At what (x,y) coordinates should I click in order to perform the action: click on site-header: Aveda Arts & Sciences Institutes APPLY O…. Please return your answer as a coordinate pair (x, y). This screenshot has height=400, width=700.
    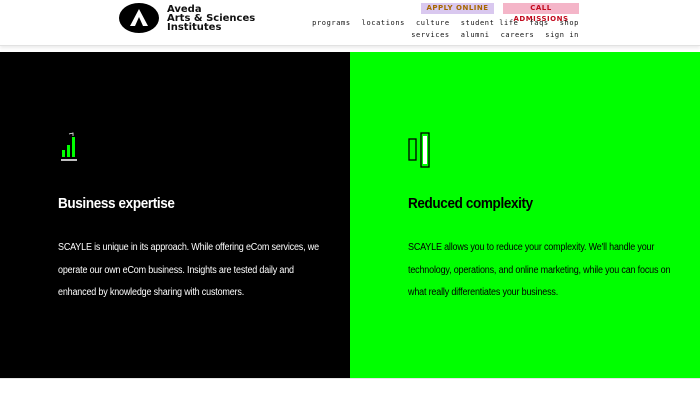
    Looking at the image, I should click on (350, 23).